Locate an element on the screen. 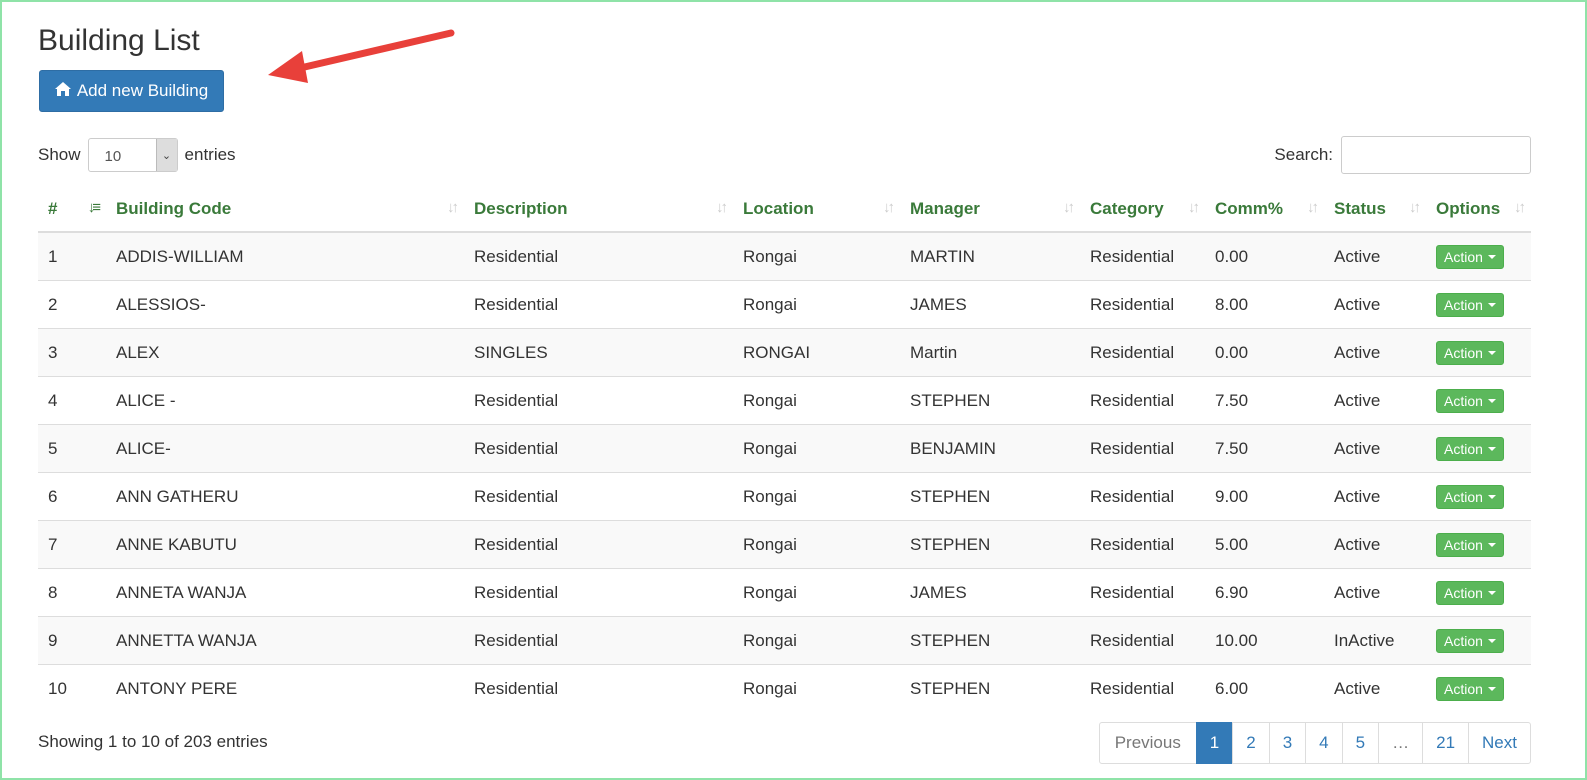  cell-comm: 10.00 is located at coordinates (1264, 640).